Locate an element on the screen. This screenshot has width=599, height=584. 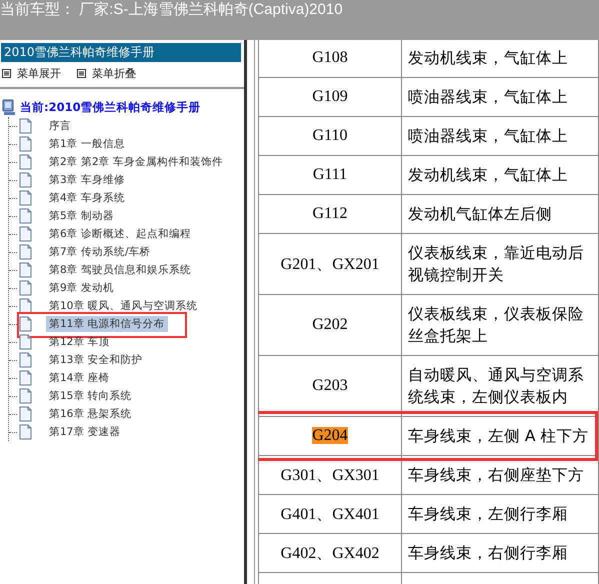
ground-code: G203 is located at coordinates (330, 385).